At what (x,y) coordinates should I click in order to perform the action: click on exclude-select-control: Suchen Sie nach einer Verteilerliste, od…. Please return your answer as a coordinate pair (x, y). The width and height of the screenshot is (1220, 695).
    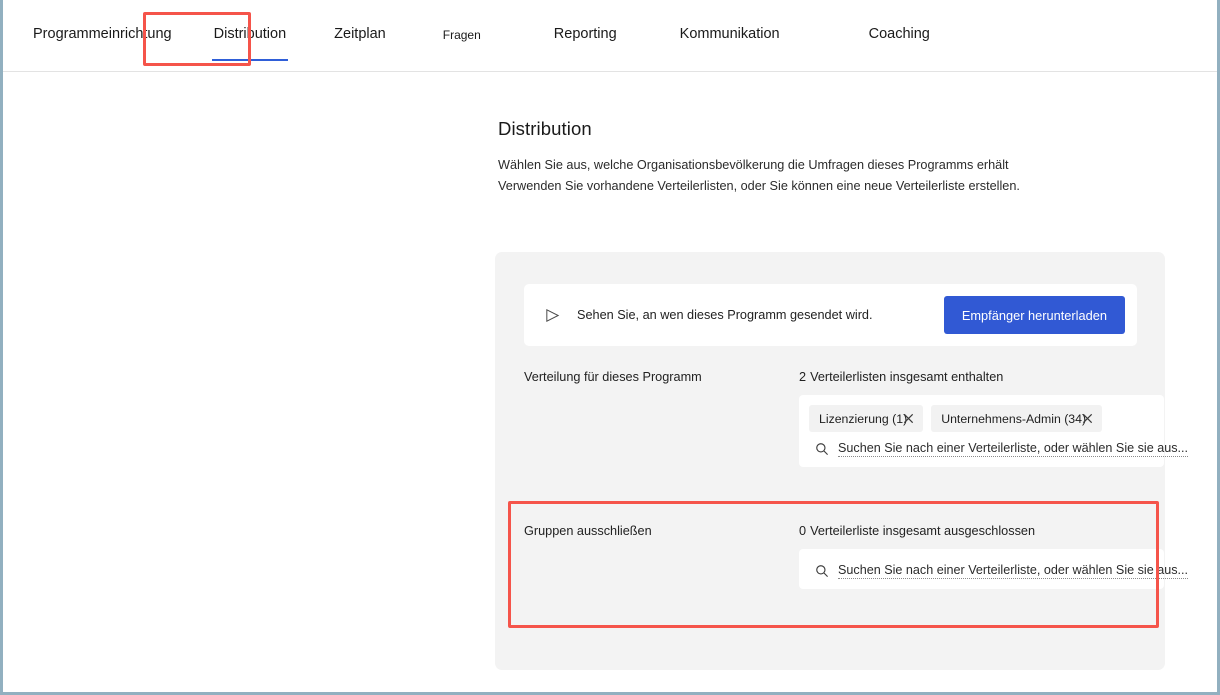
    Looking at the image, I should click on (994, 569).